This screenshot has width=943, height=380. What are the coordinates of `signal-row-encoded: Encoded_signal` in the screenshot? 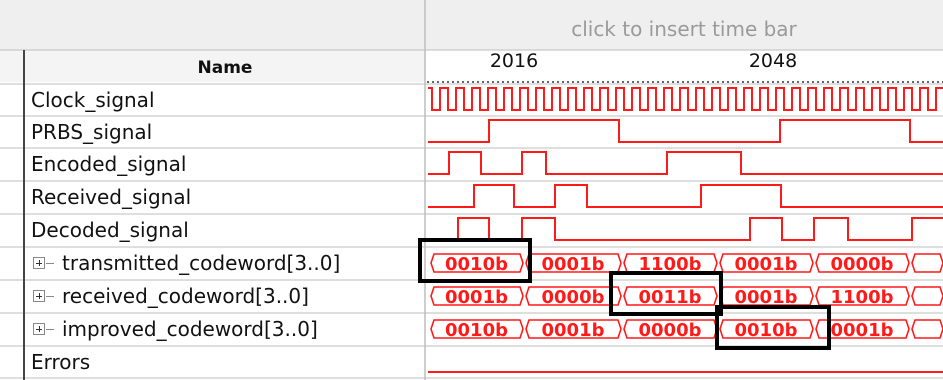 It's located at (93, 164).